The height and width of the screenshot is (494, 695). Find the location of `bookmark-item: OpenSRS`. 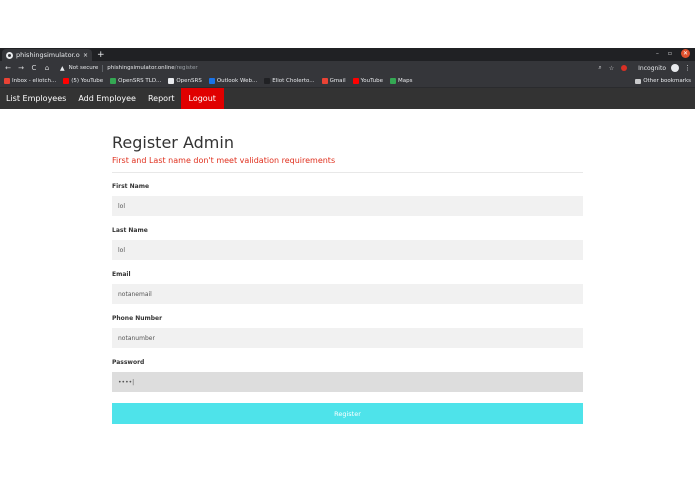

bookmark-item: OpenSRS is located at coordinates (185, 81).